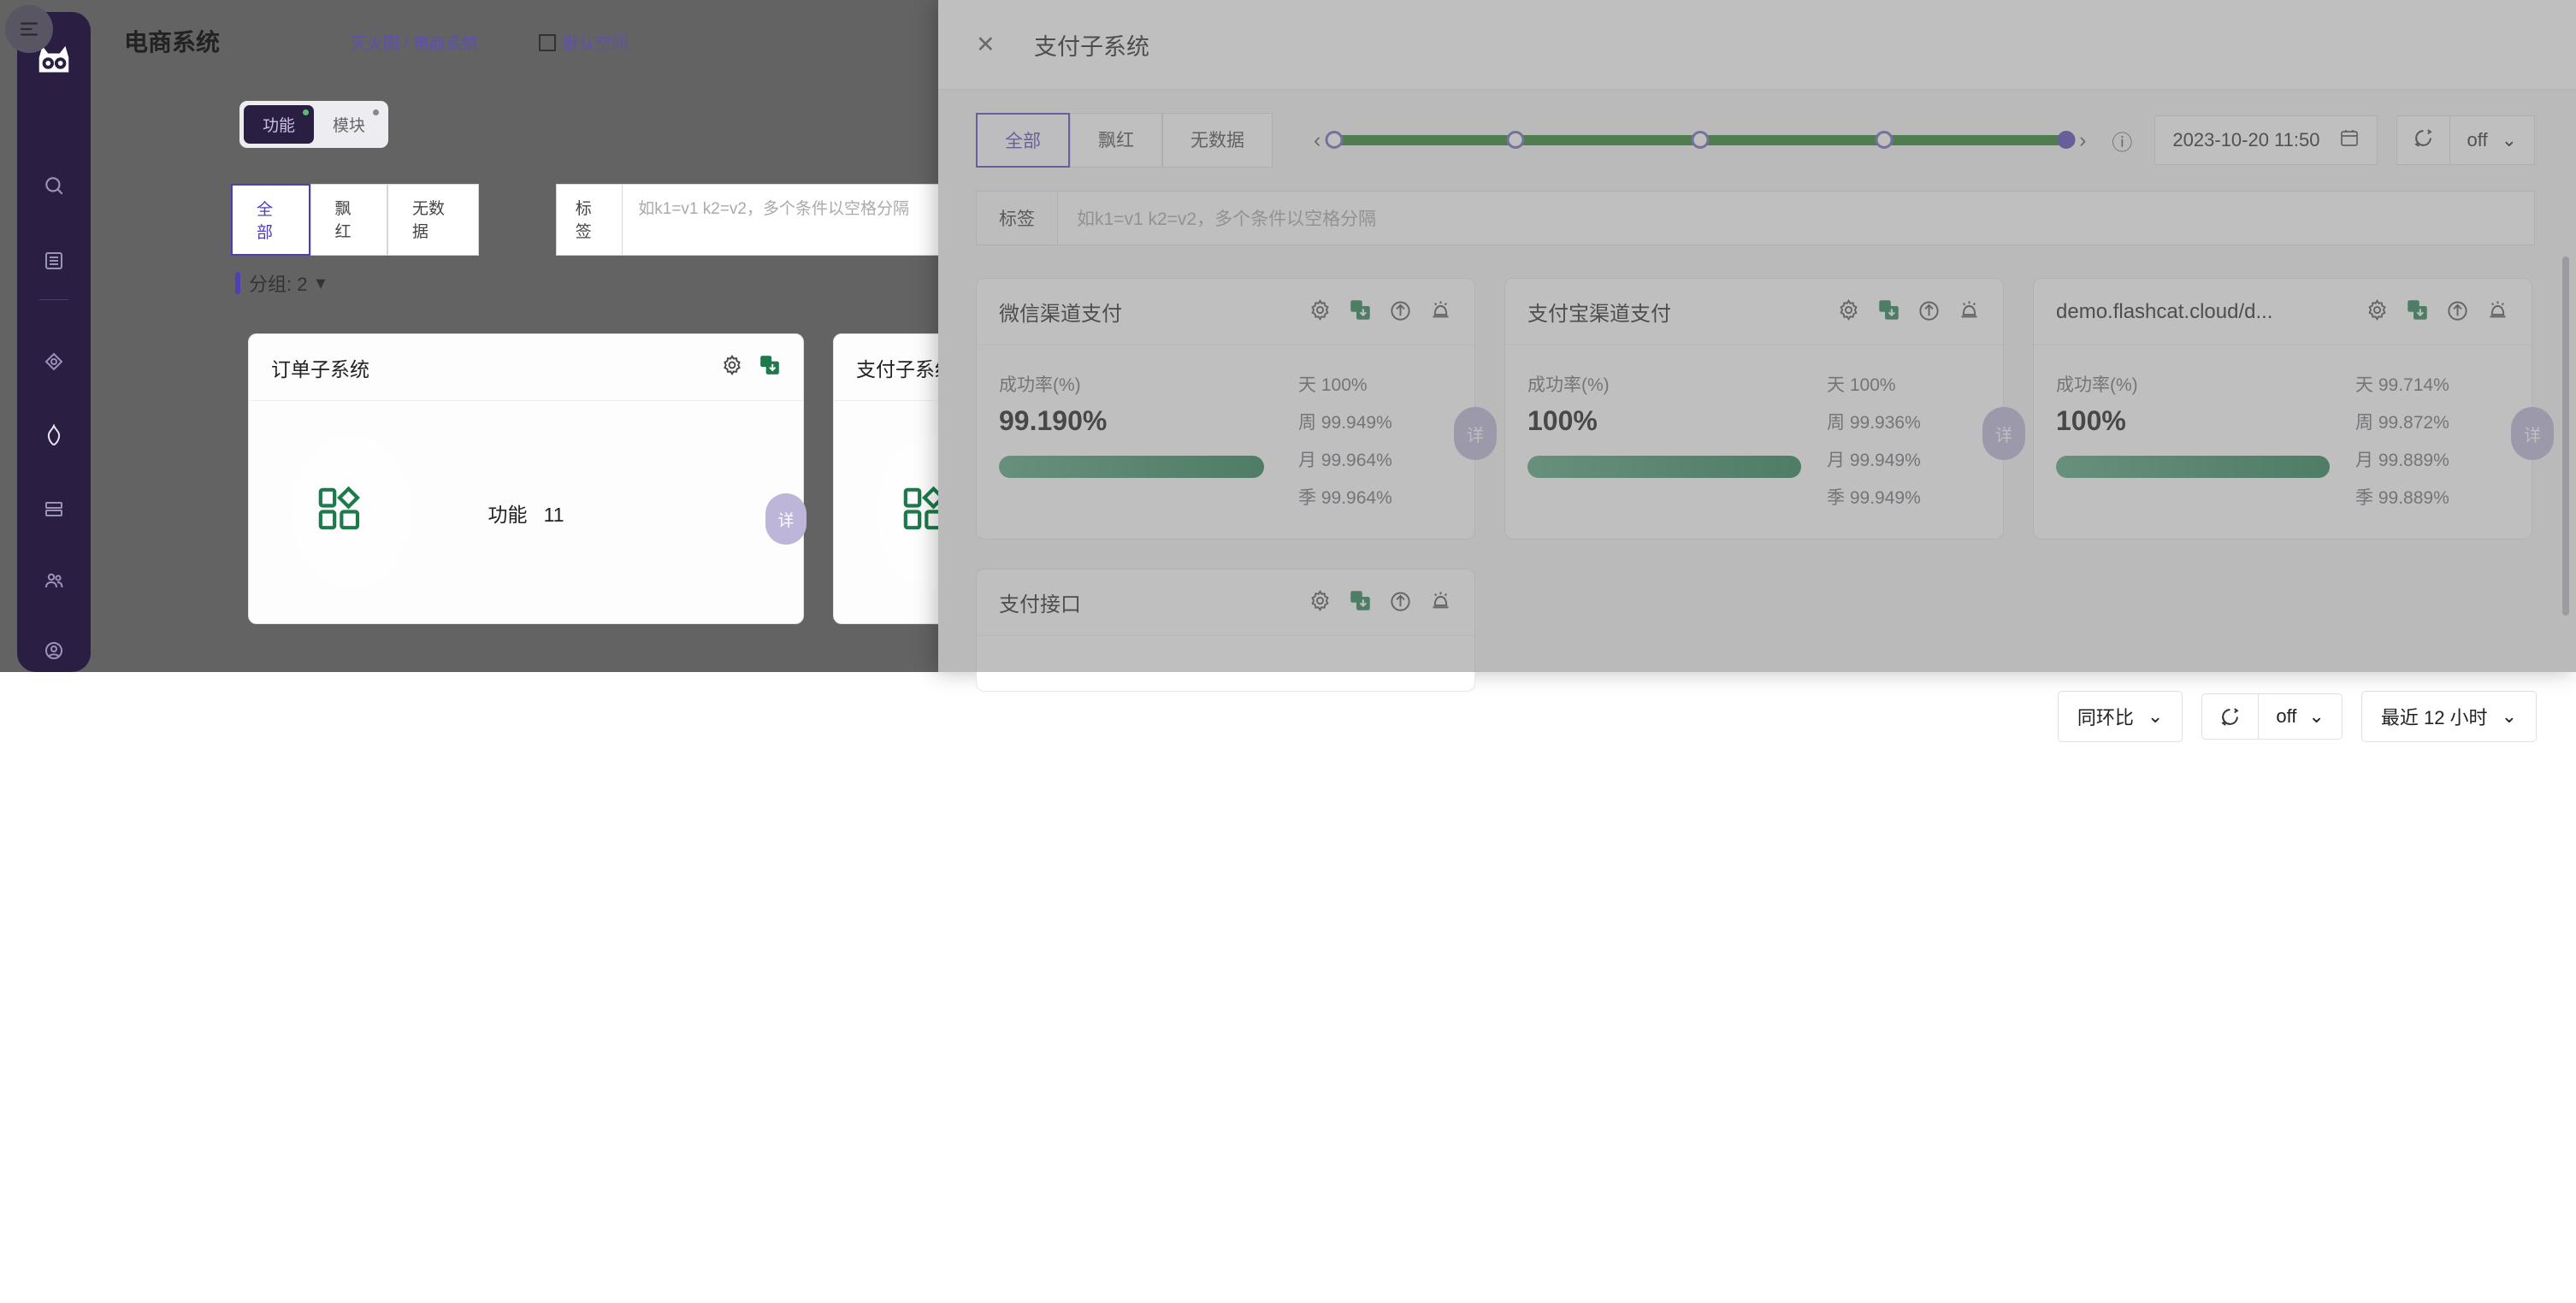 This screenshot has height=1303, width=2576. Describe the element at coordinates (1345, 459) in the screenshot. I see `stat-row: 月 99.964%` at that location.